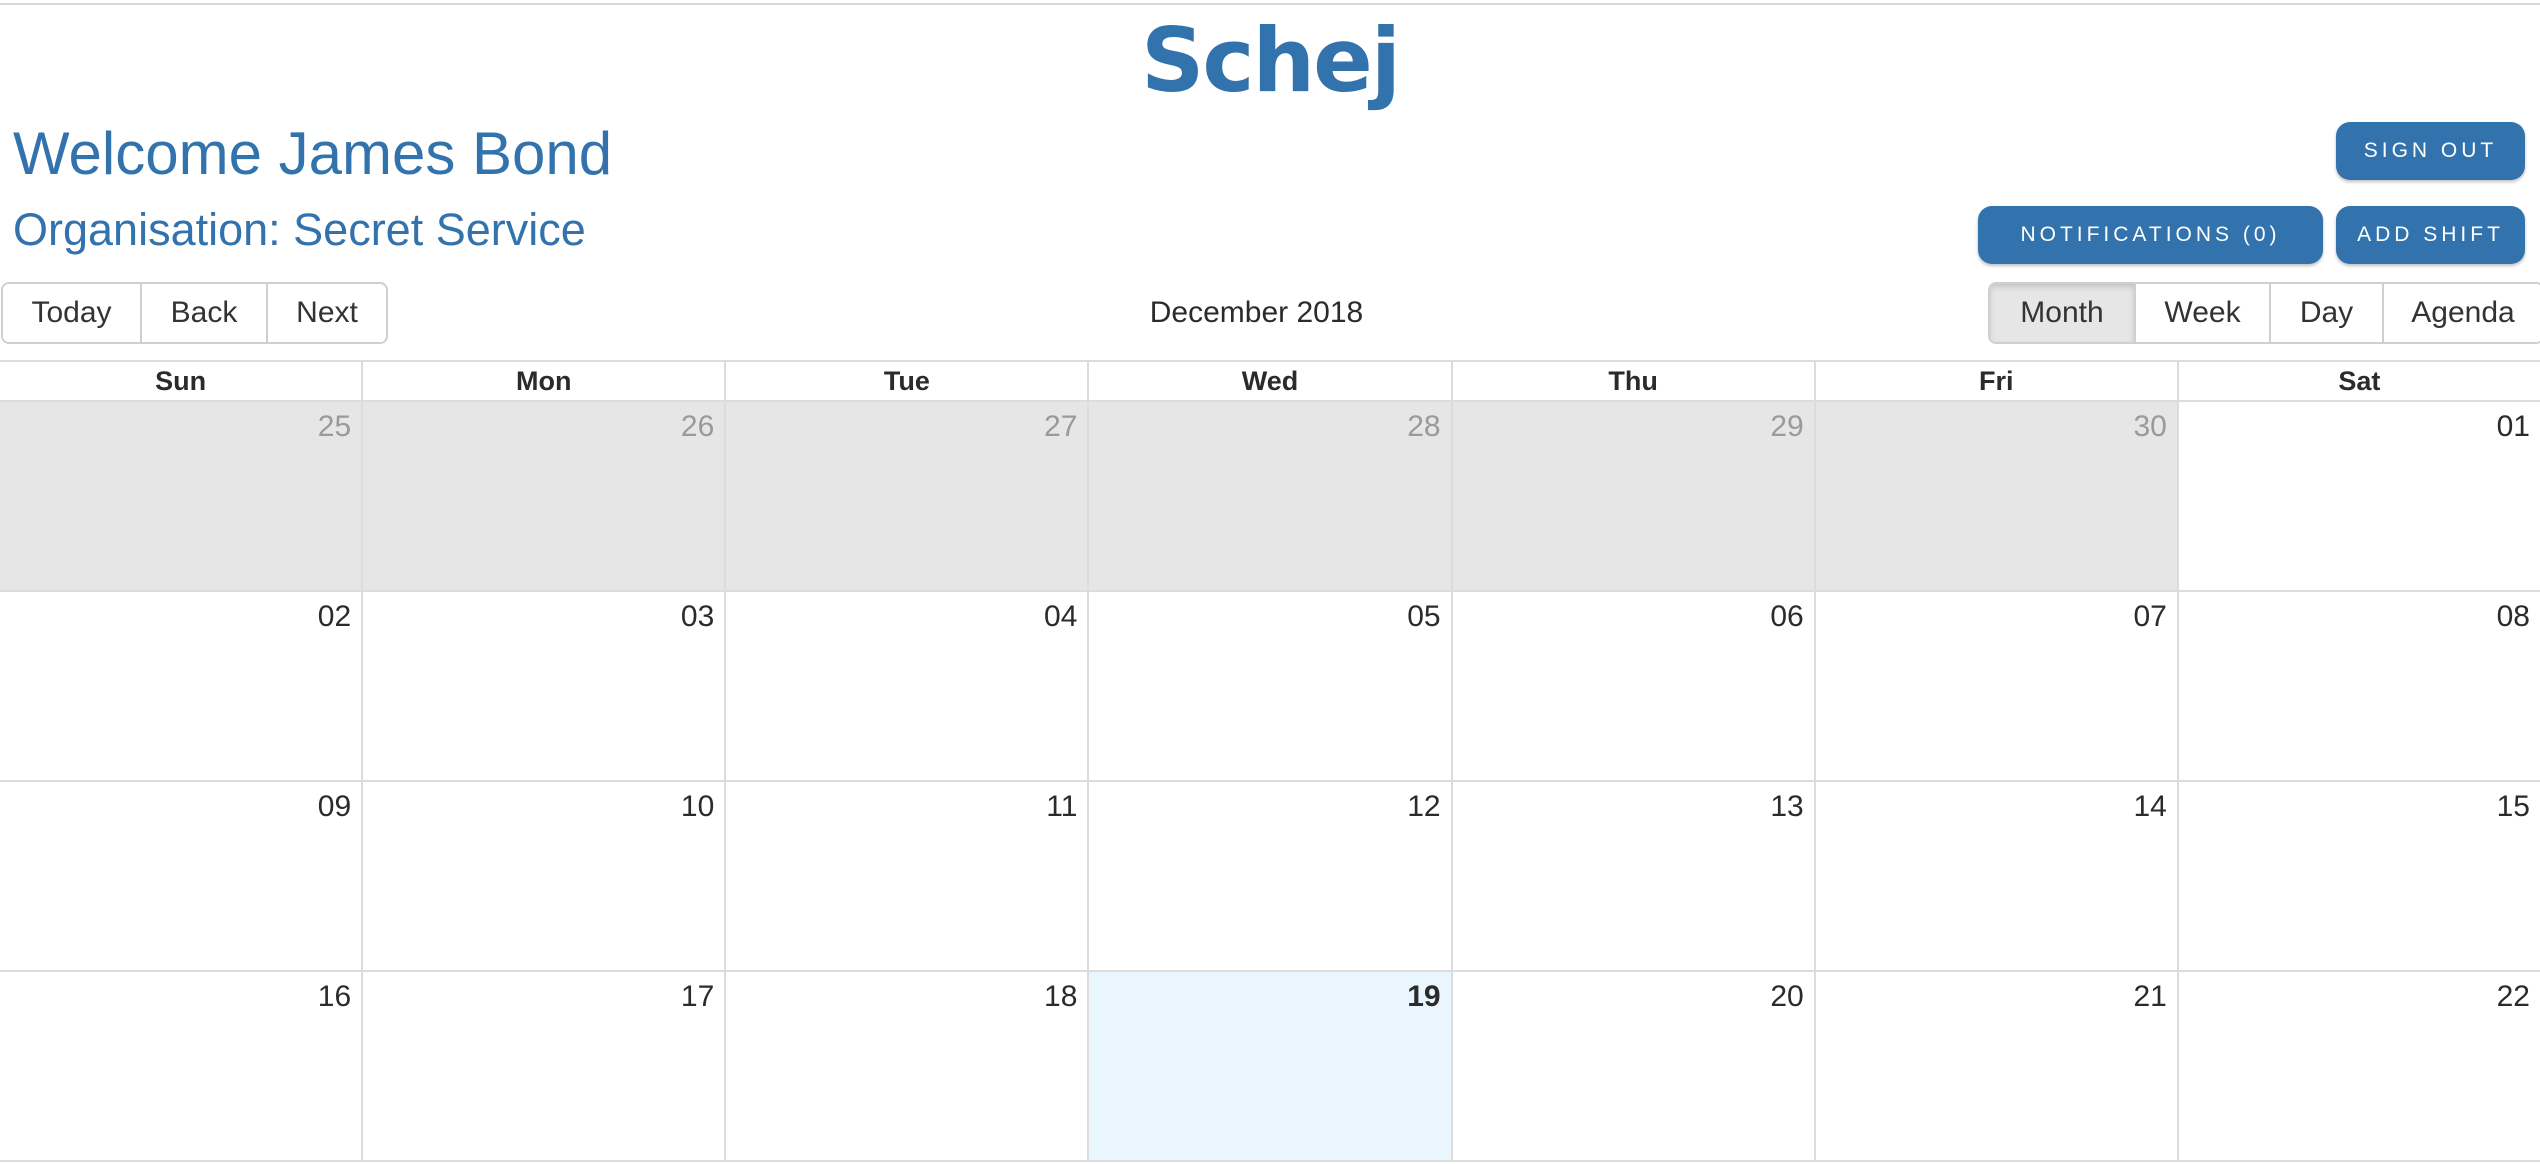 The height and width of the screenshot is (1164, 2540). What do you see at coordinates (1634, 686) in the screenshot?
I see `calendar-day-cell: 06` at bounding box center [1634, 686].